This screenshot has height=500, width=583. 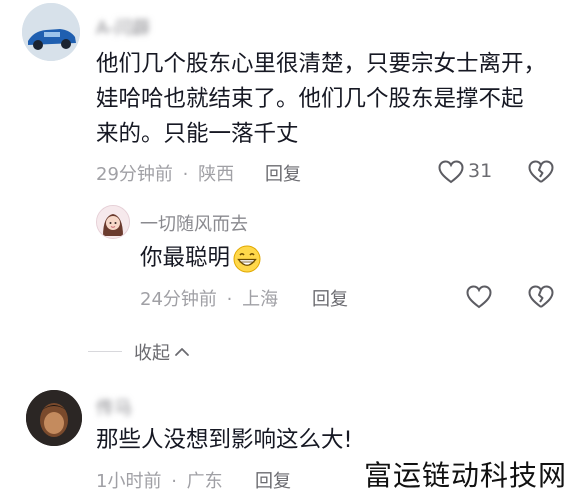 What do you see at coordinates (247, 259) in the screenshot?
I see `grin-emoji-icon` at bounding box center [247, 259].